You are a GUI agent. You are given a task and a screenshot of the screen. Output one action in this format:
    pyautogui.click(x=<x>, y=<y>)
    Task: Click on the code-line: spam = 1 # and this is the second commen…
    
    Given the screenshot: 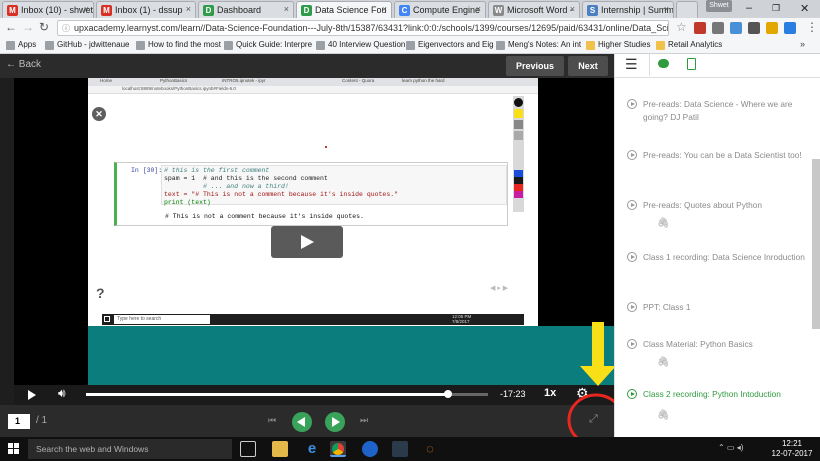 What is the action you would take?
    pyautogui.click(x=246, y=178)
    